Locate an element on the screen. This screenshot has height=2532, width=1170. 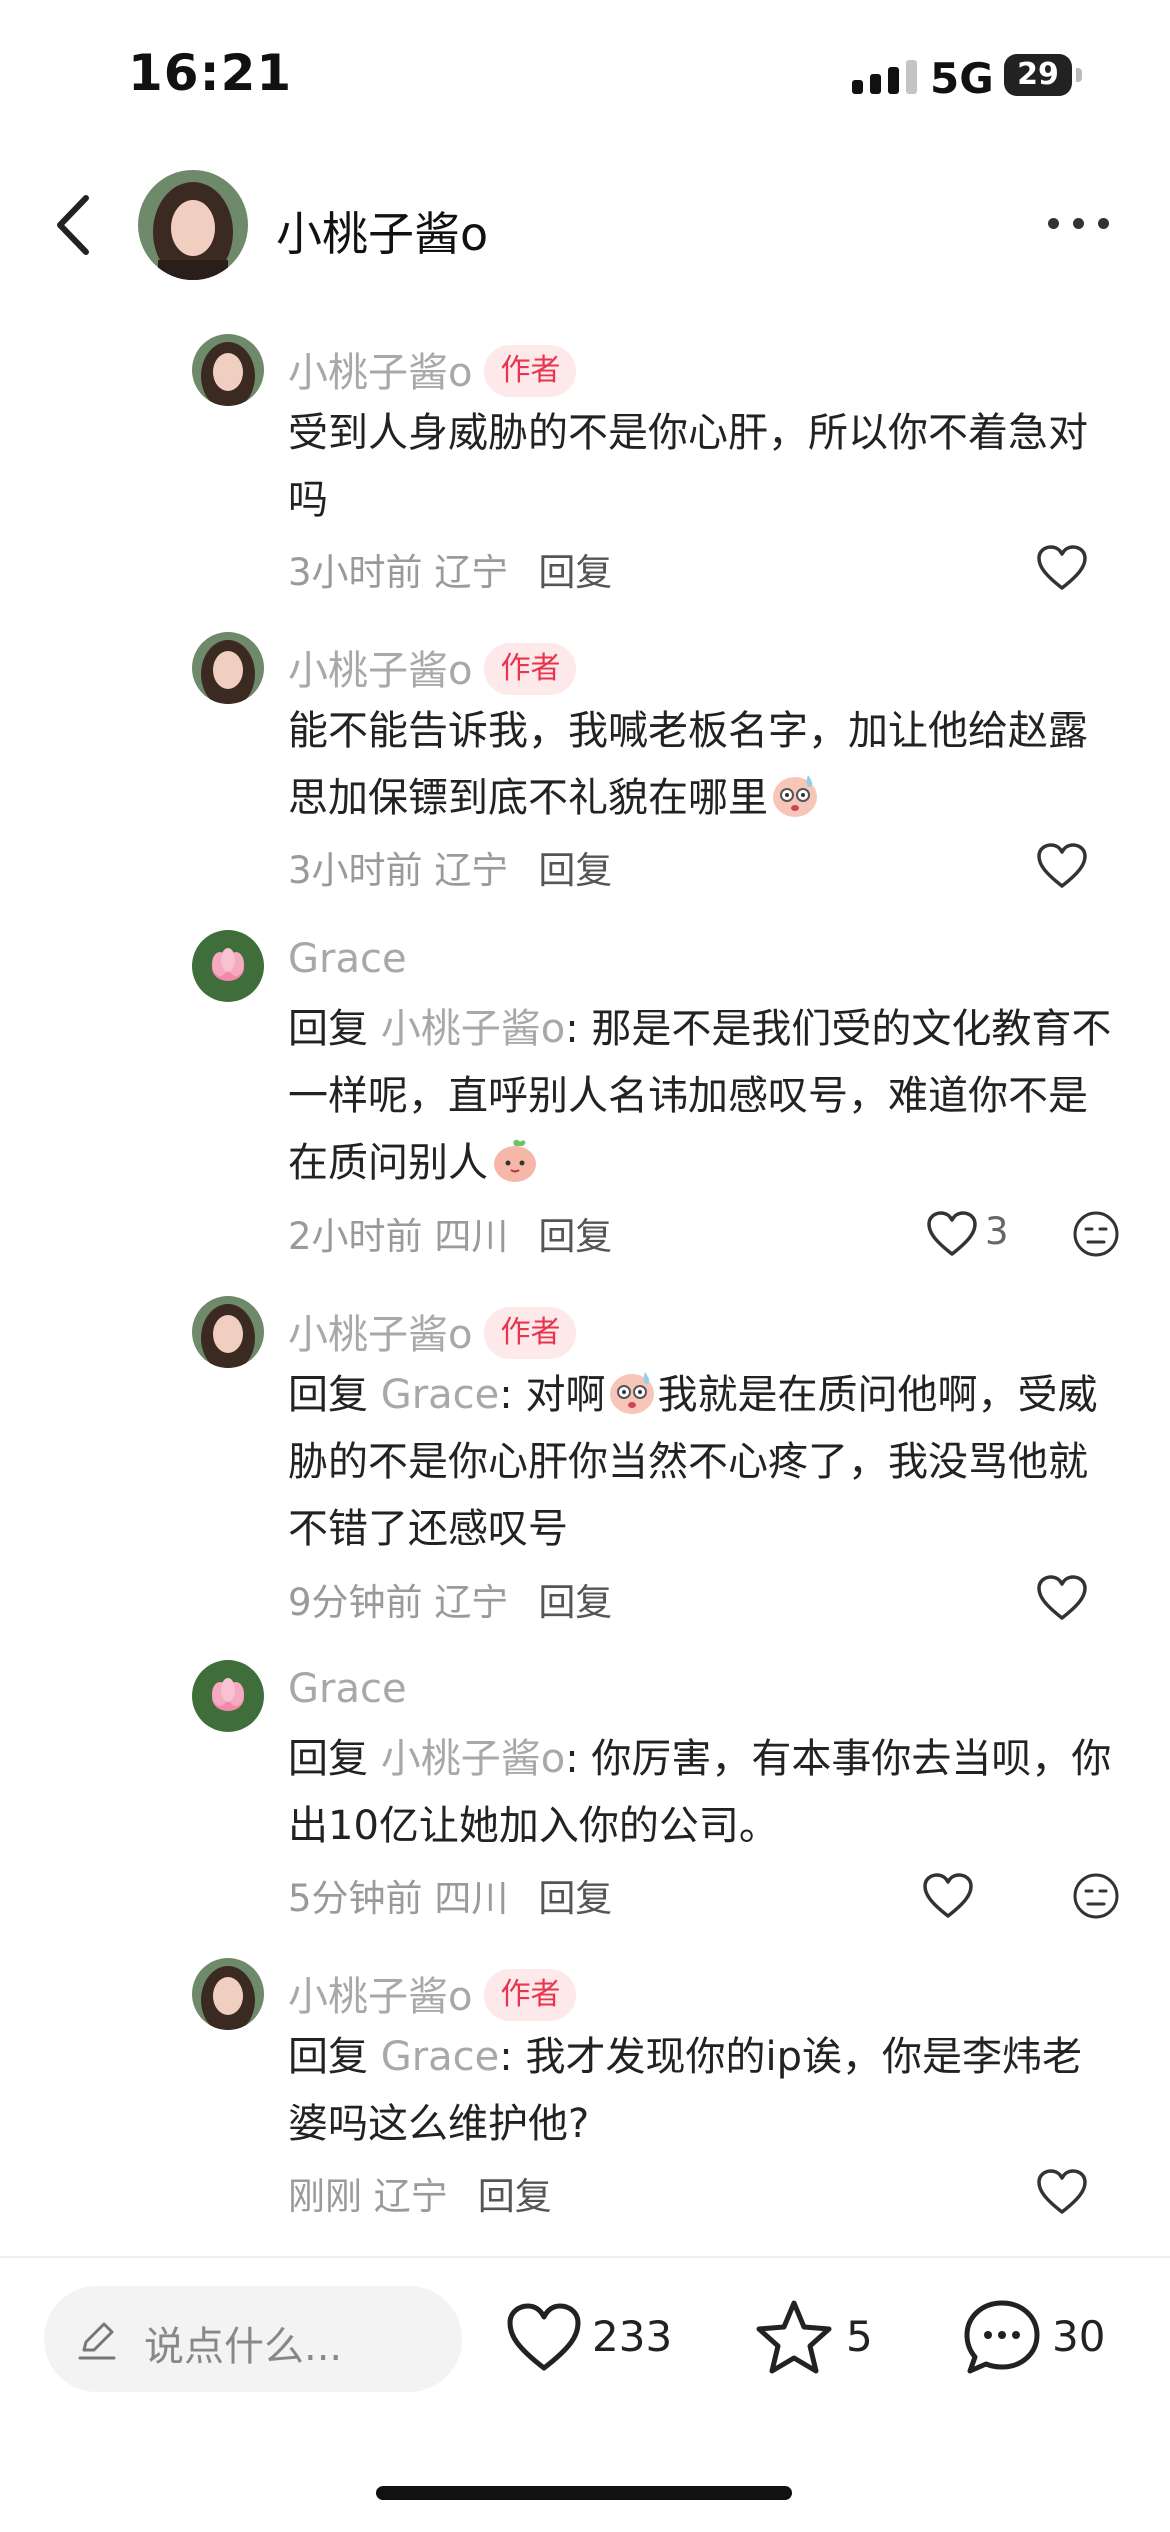
status-time: 16:21 is located at coordinates (210, 73).